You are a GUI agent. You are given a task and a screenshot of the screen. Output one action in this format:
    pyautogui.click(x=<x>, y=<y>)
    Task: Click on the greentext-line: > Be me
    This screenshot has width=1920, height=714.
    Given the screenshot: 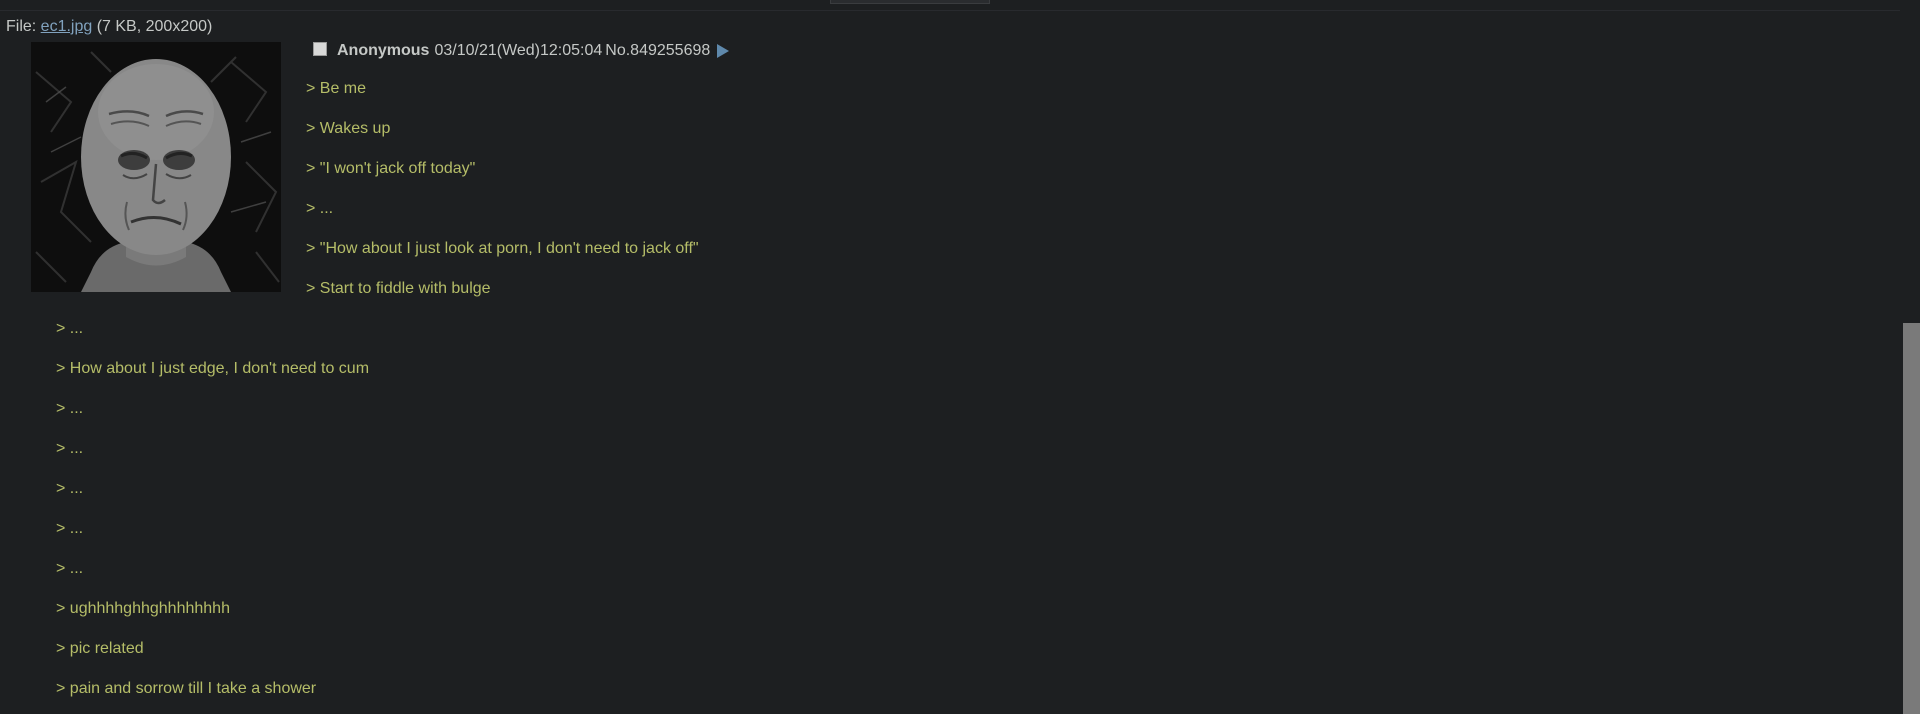 What is the action you would take?
    pyautogui.click(x=336, y=88)
    